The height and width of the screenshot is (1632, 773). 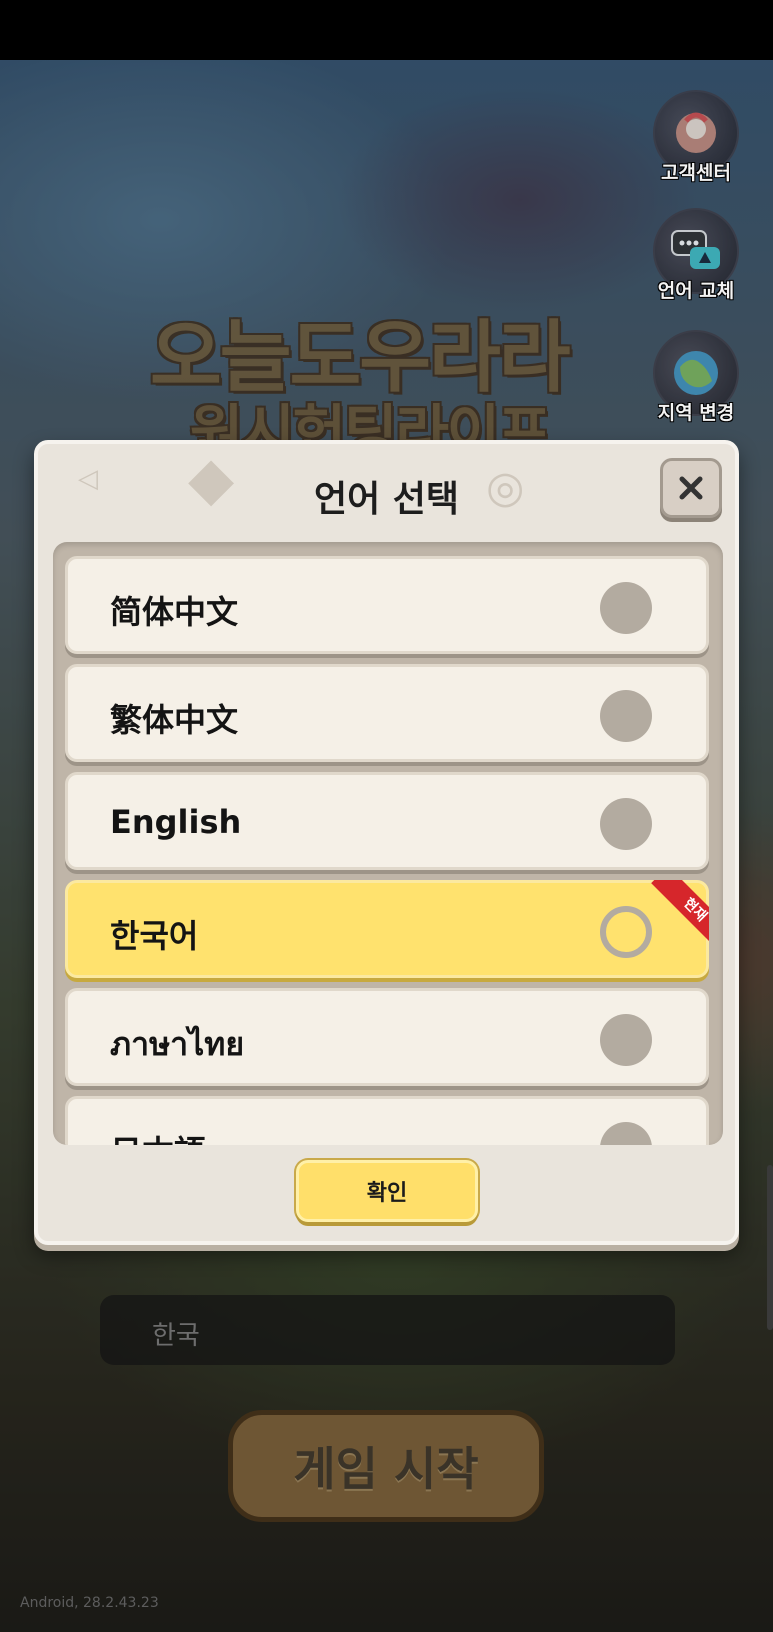 I want to click on option-label: 简体中文, so click(x=174, y=612).